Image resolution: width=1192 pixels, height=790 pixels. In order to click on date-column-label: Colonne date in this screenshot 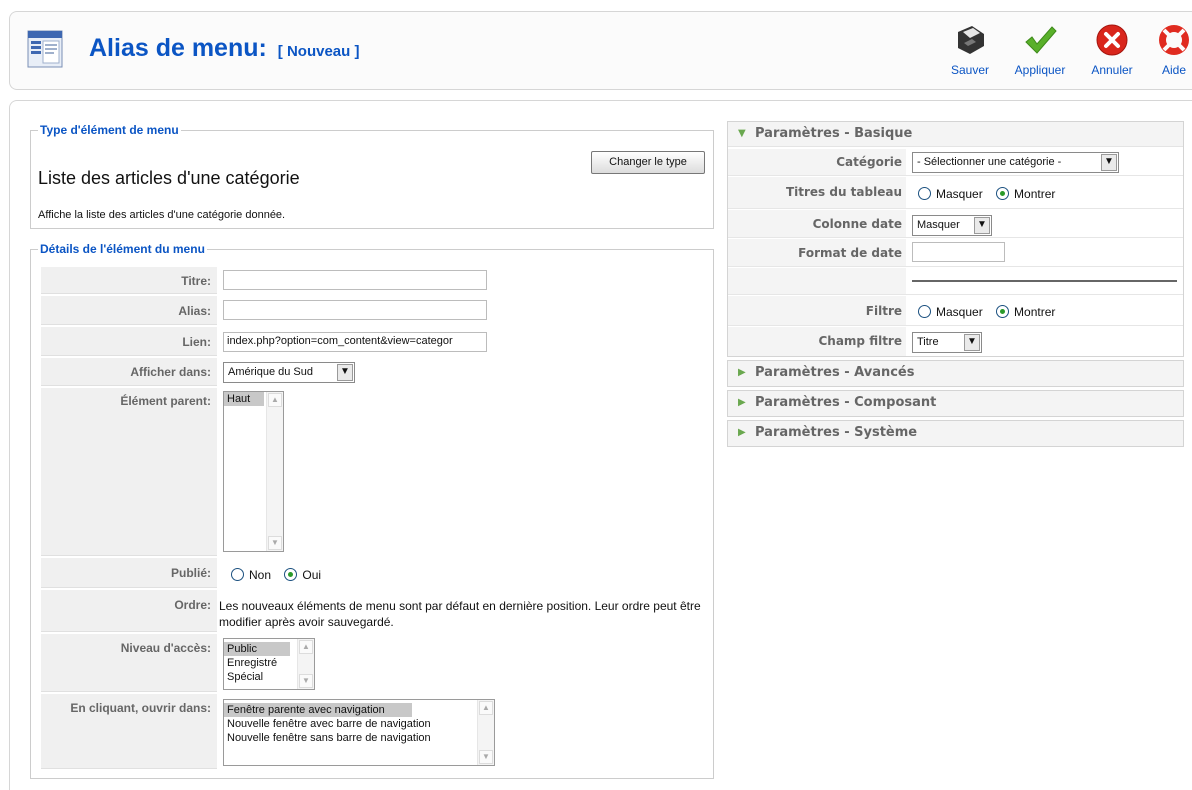, I will do `click(817, 223)`.